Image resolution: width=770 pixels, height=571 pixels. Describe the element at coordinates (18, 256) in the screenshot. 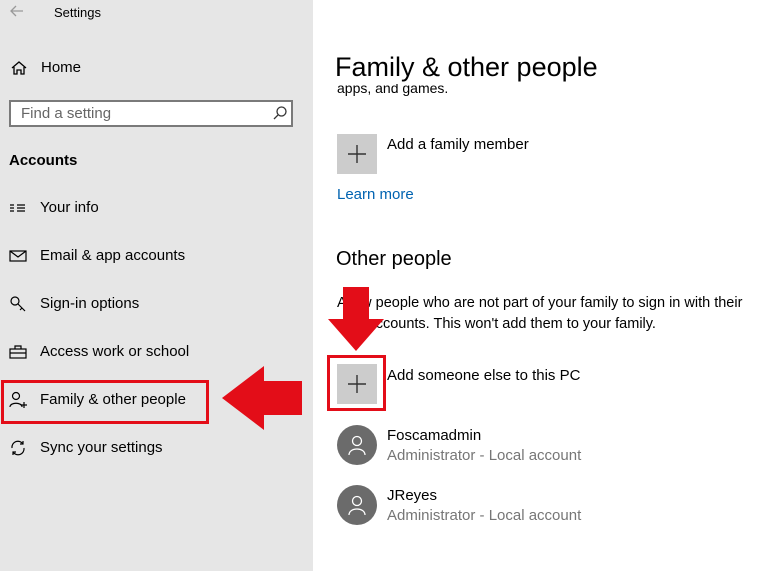

I see `mail-icon` at that location.